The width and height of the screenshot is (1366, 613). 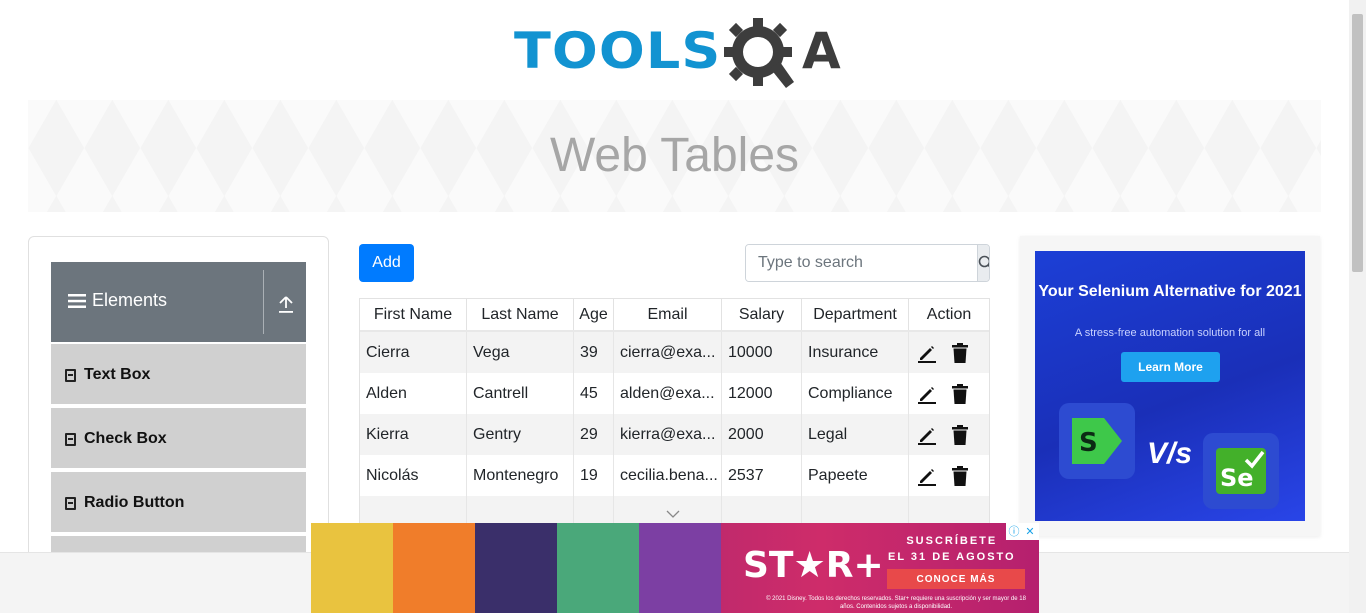 What do you see at coordinates (855, 393) in the screenshot?
I see `cell-department: Compliance` at bounding box center [855, 393].